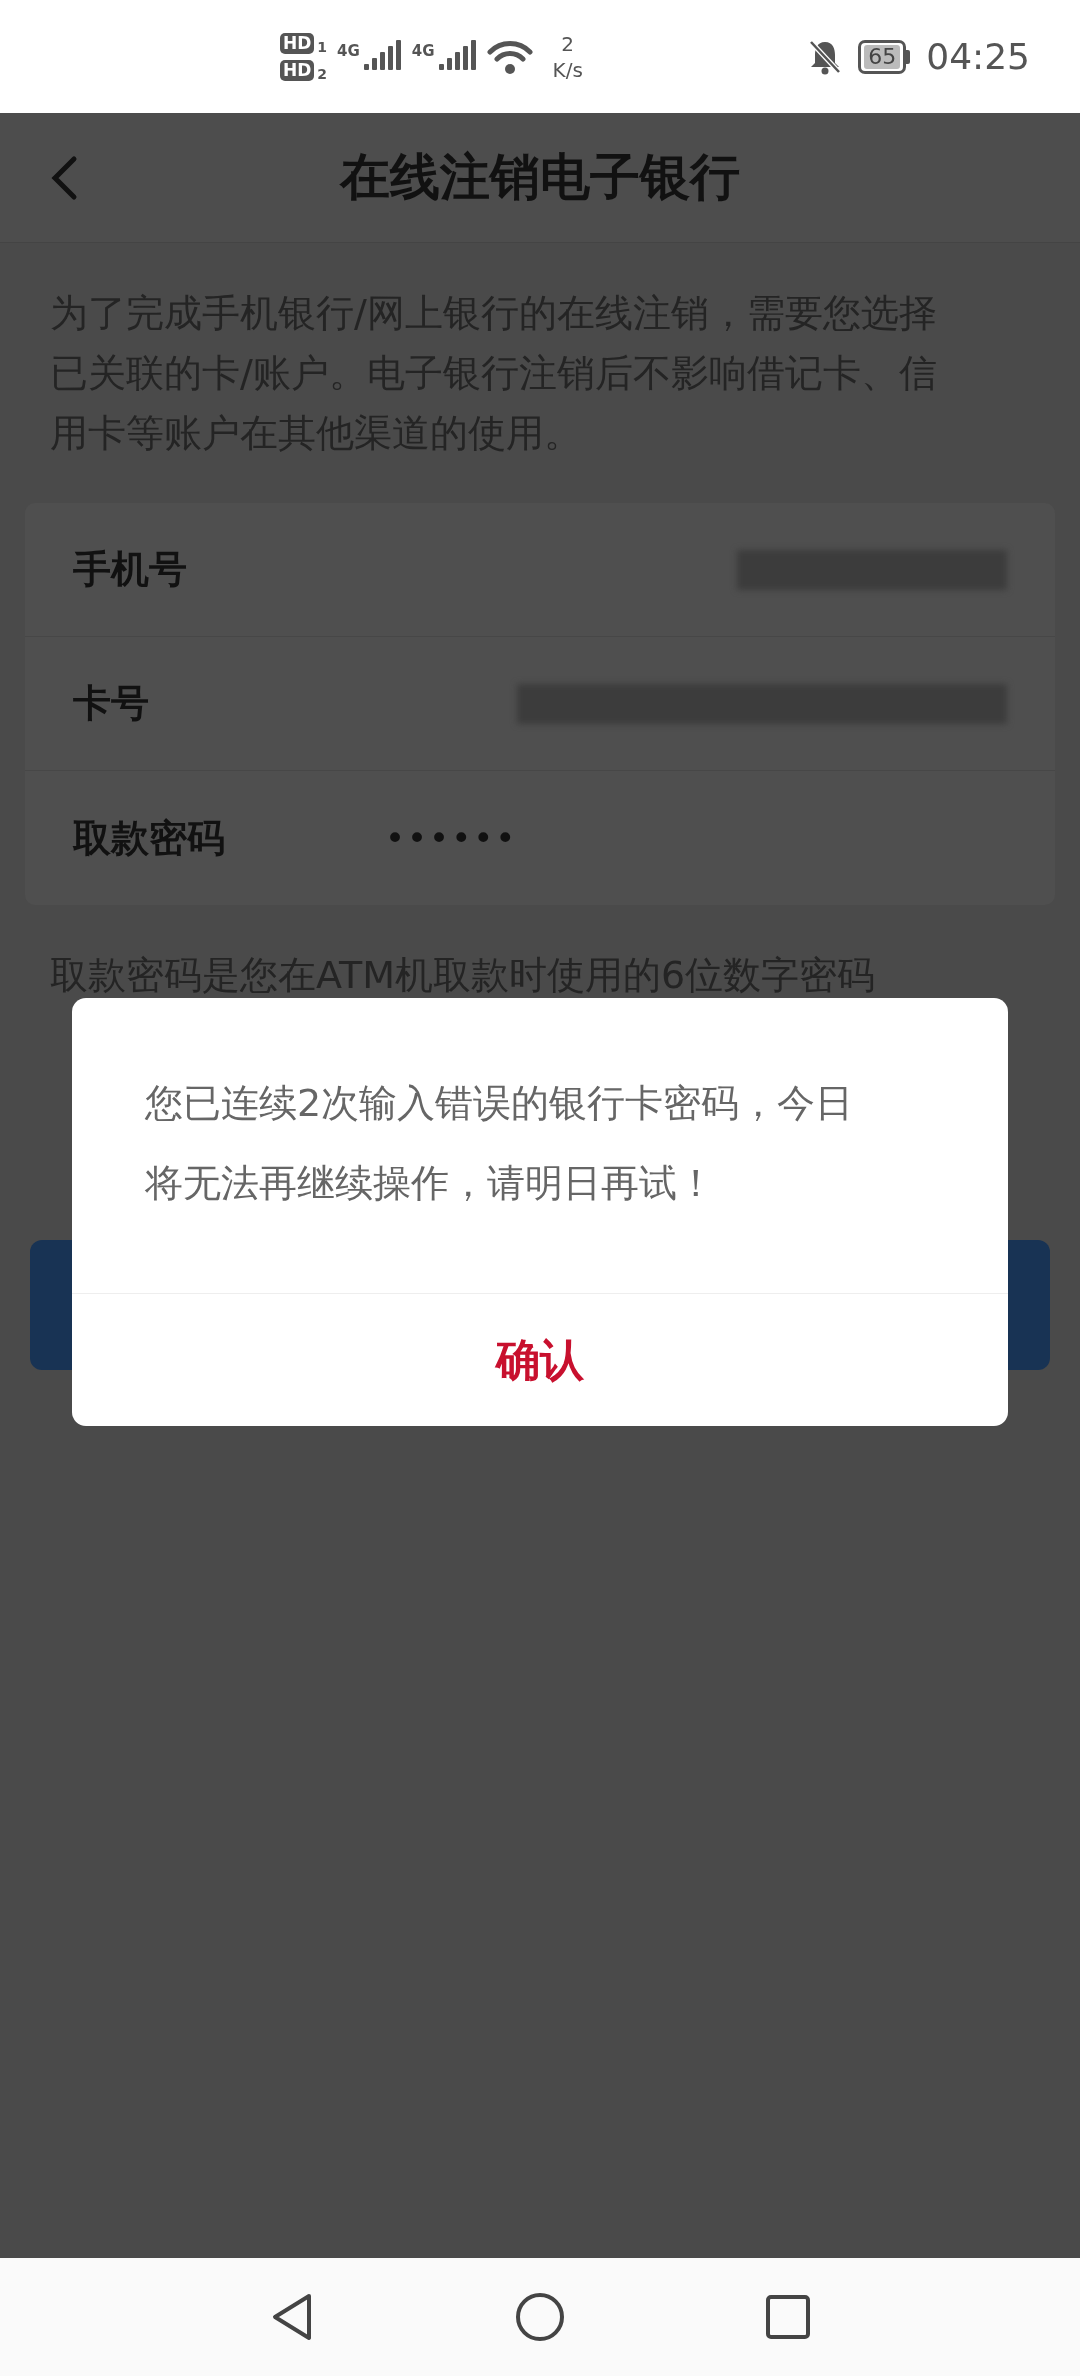 This screenshot has height=2376, width=1080. What do you see at coordinates (540, 1360) in the screenshot?
I see `confirm-button: 确认` at bounding box center [540, 1360].